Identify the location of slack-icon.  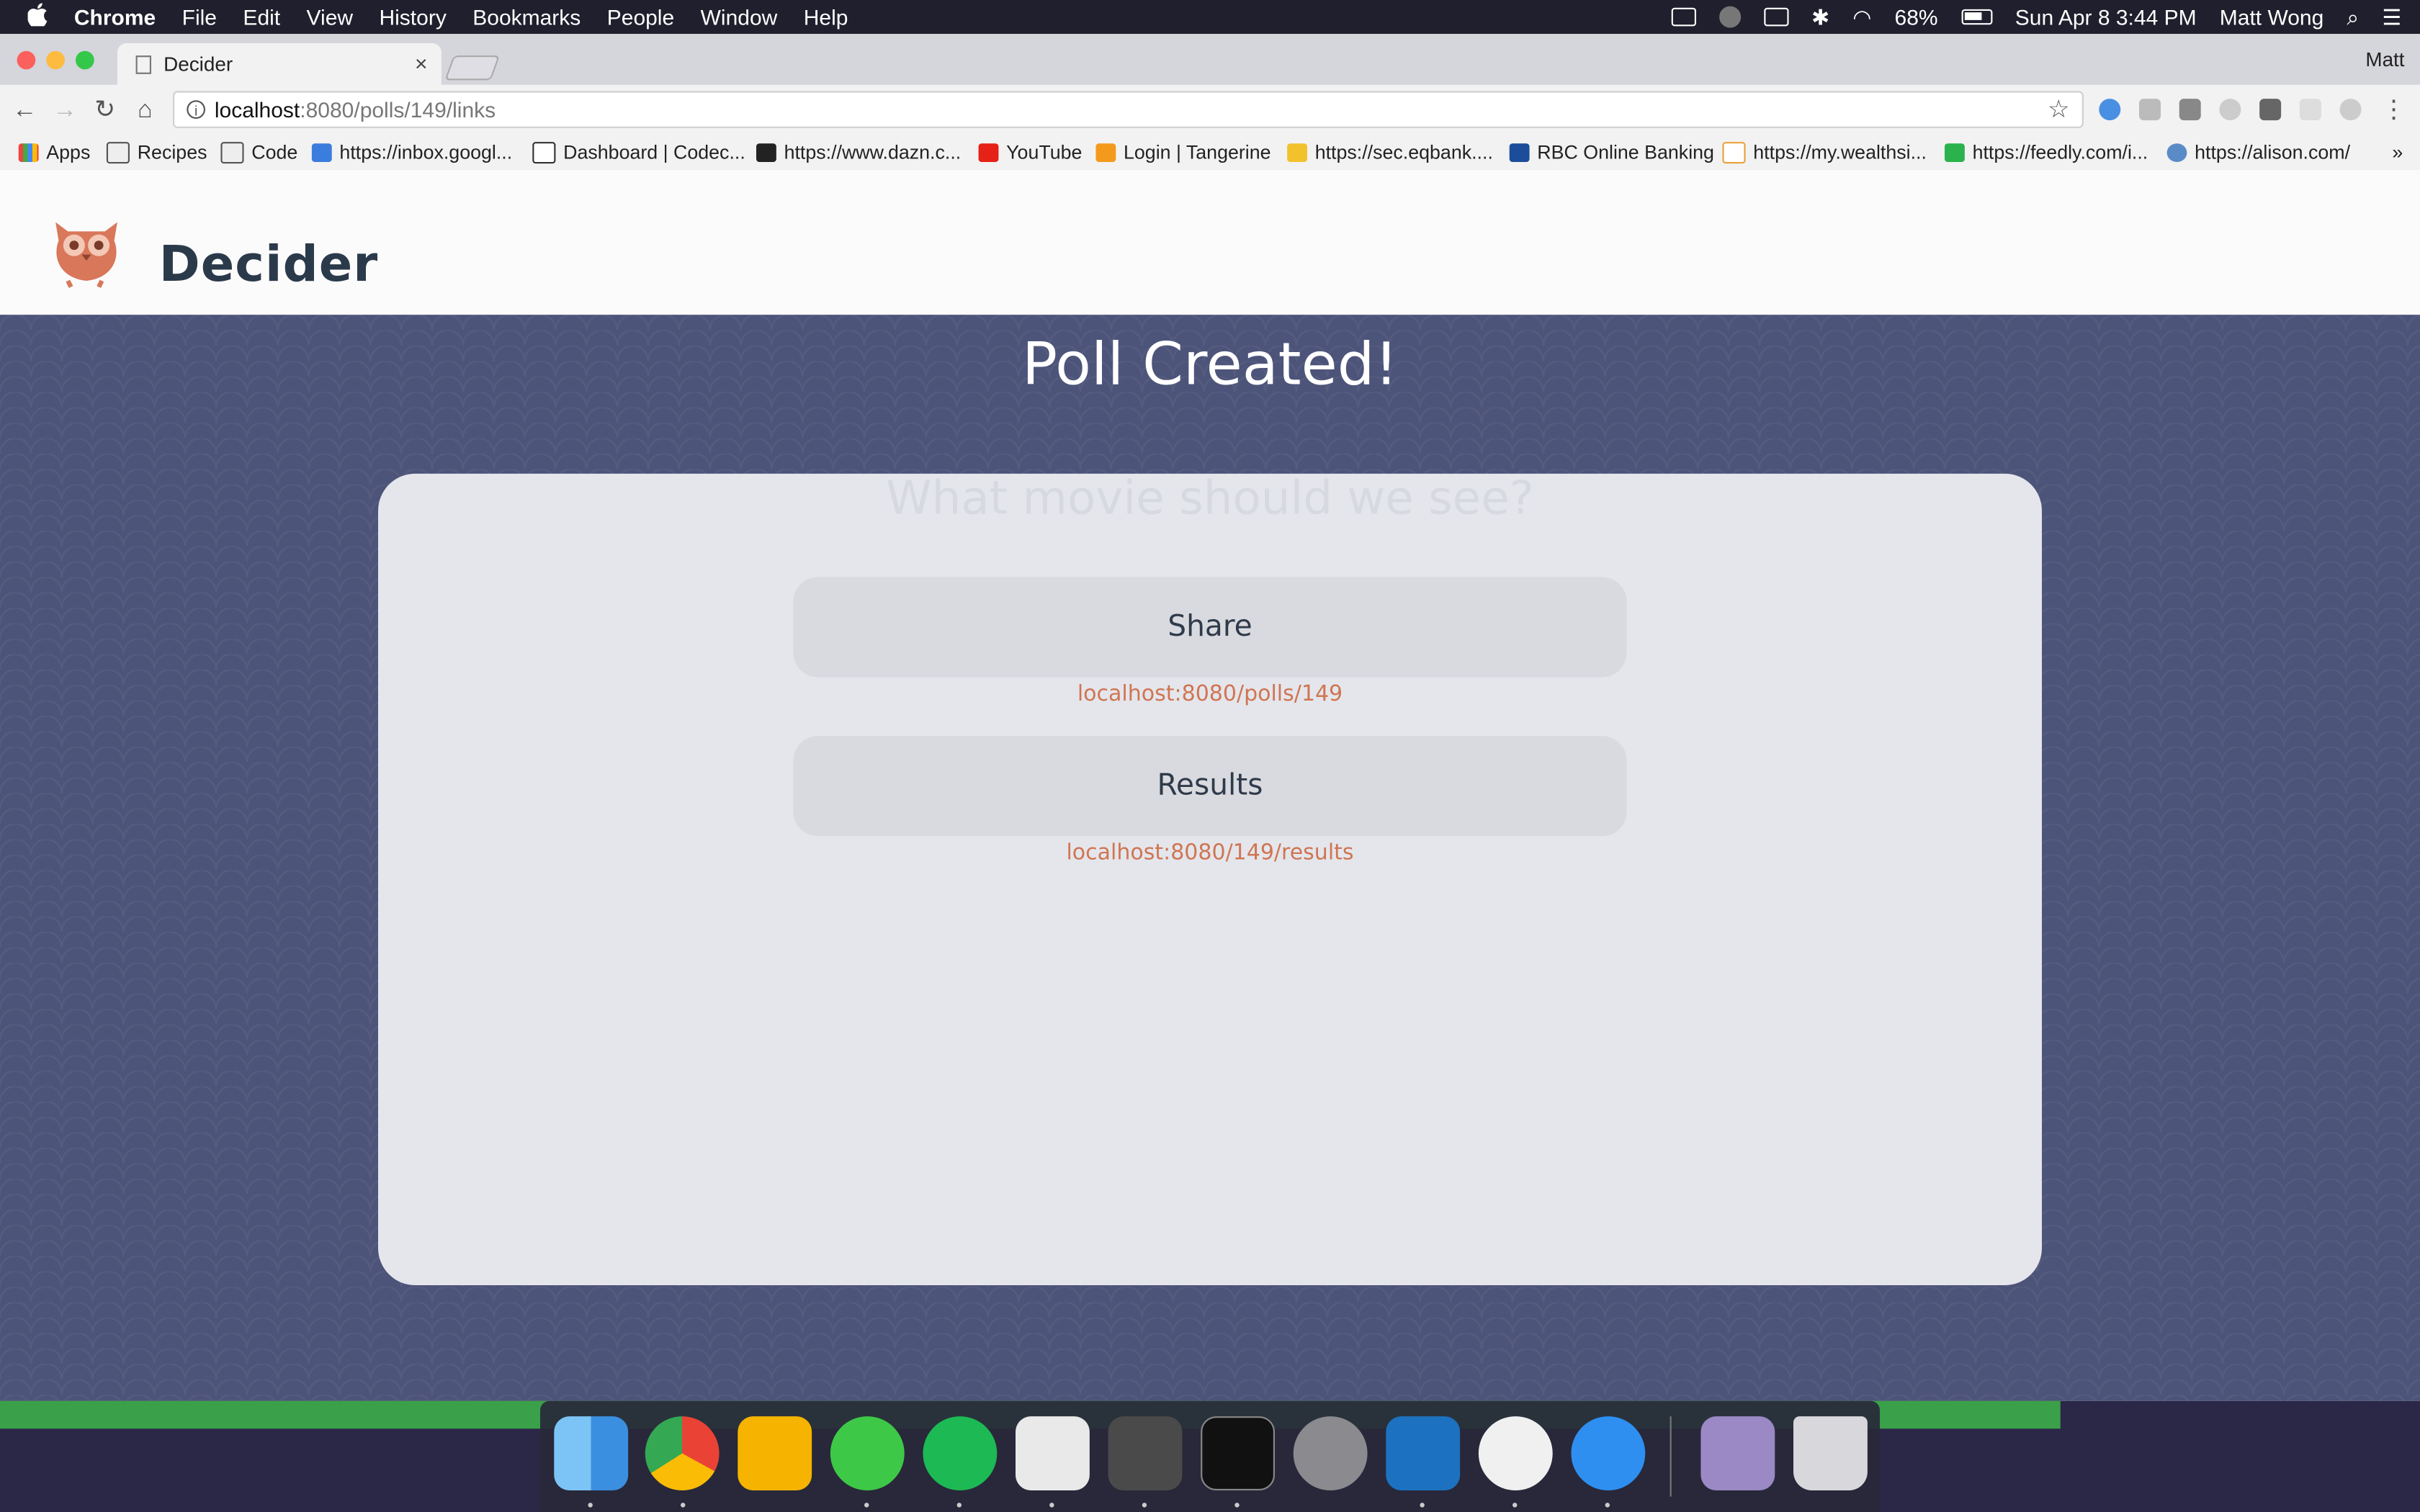
(1053, 1453).